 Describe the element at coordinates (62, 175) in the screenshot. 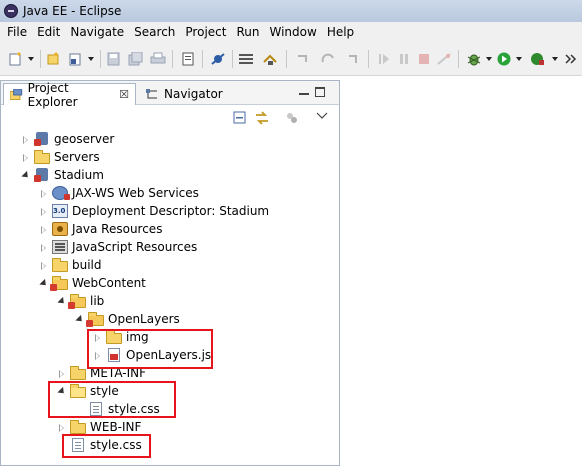

I see `tree-item-stadium: Stadium` at that location.